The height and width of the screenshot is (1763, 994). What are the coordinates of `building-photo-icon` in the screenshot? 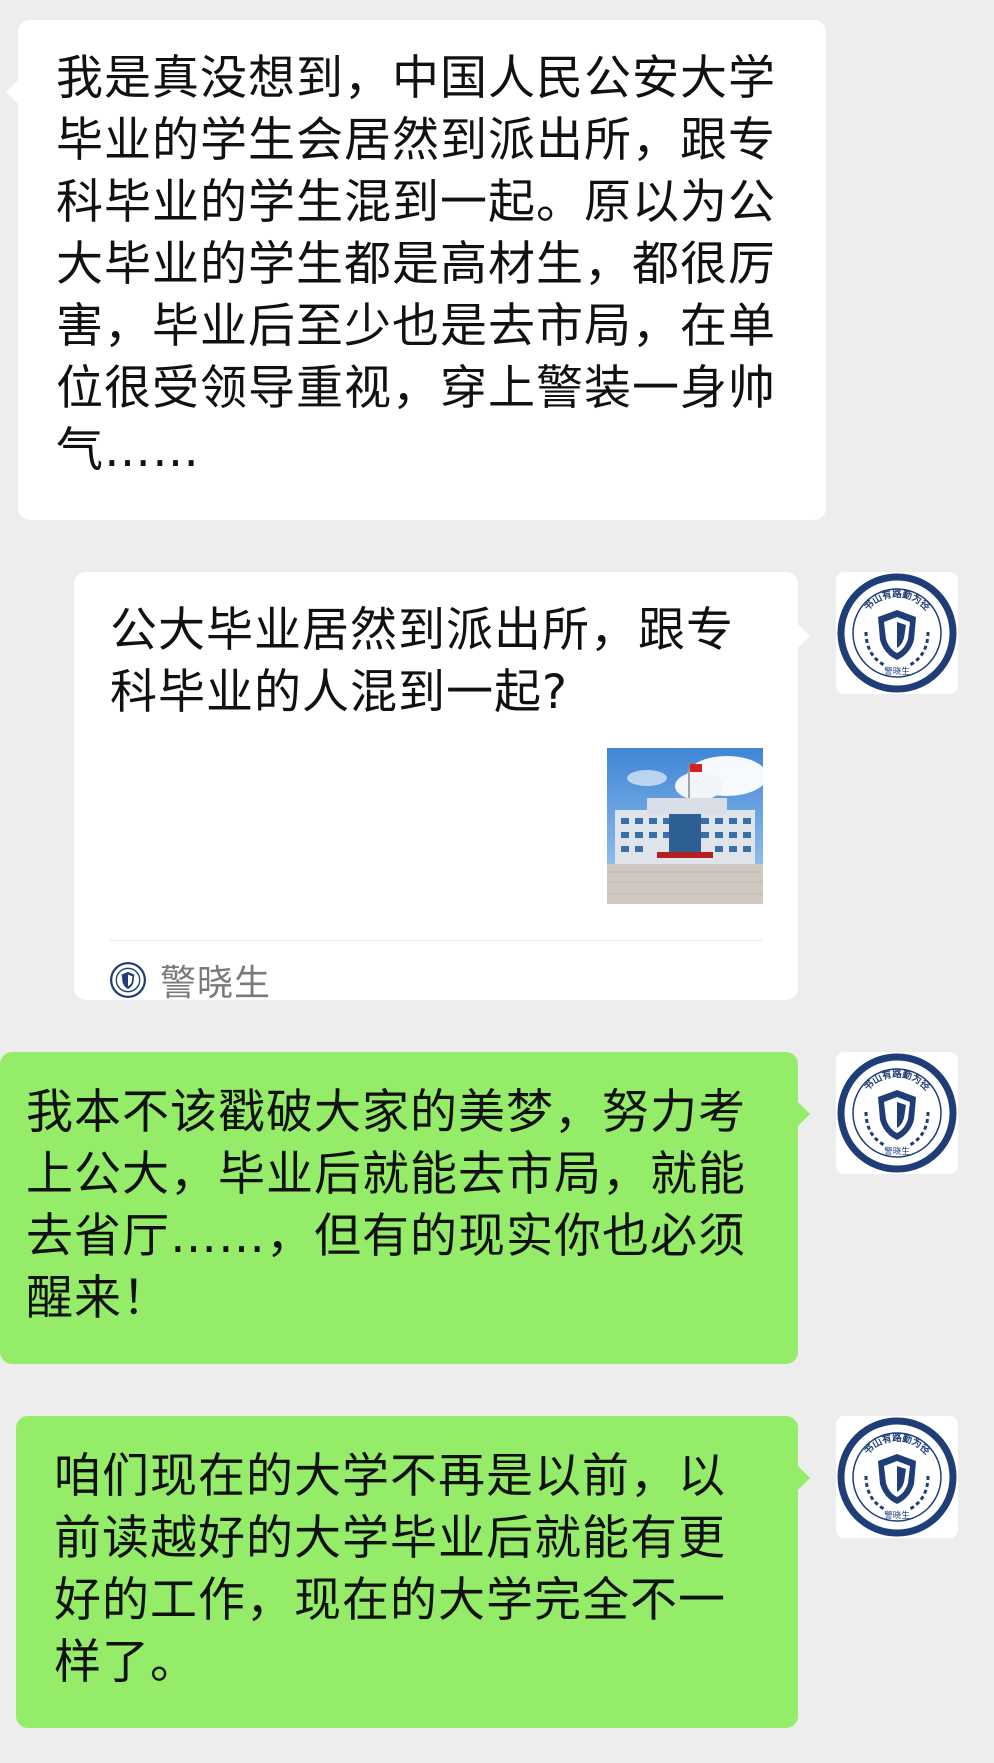 It's located at (685, 826).